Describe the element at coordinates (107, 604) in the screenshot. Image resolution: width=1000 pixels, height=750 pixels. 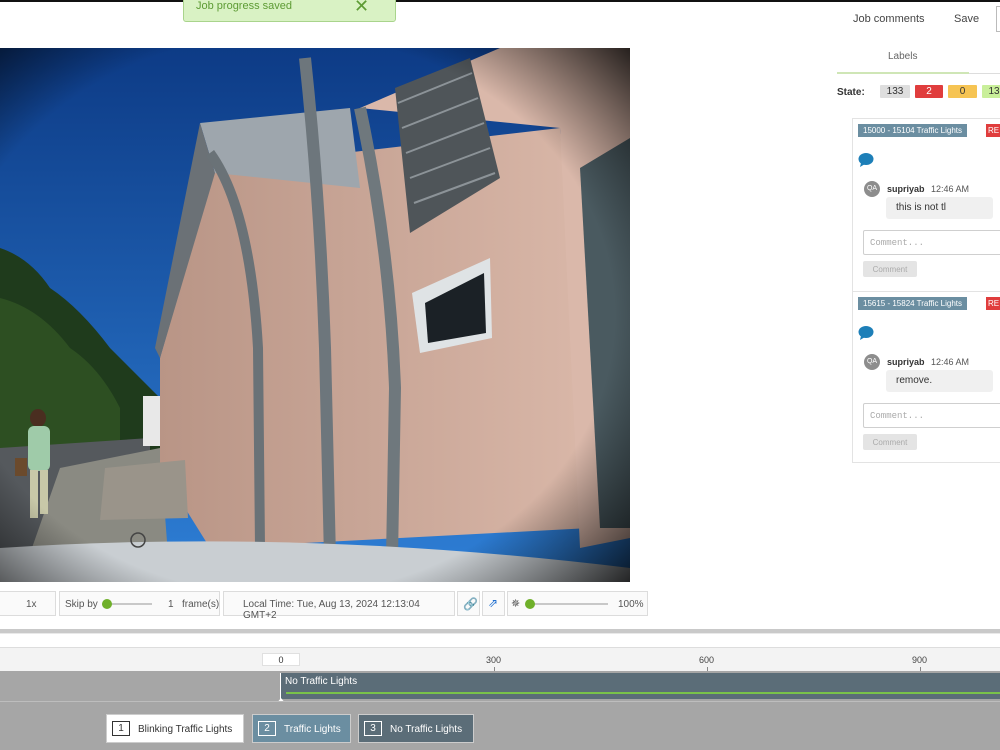
I see `skip-slider-knob` at that location.